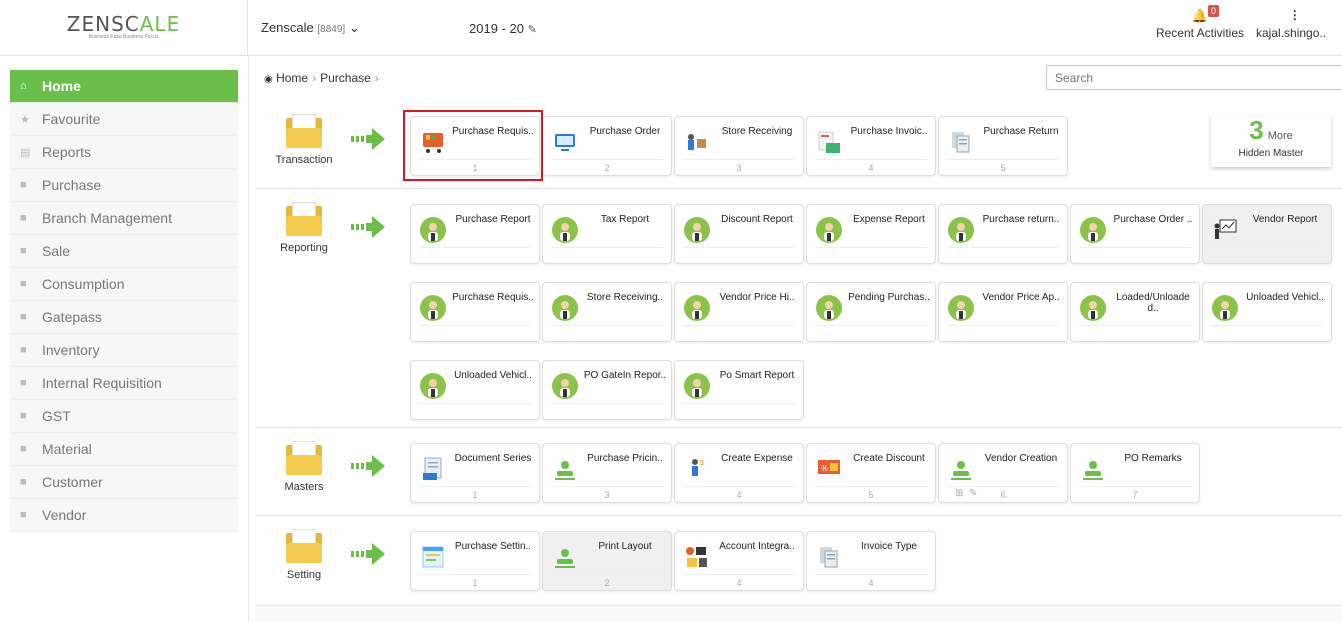  Describe the element at coordinates (124, 383) in the screenshot. I see `sidebar-item-internal-requisition: ■ Internal Requisition` at that location.